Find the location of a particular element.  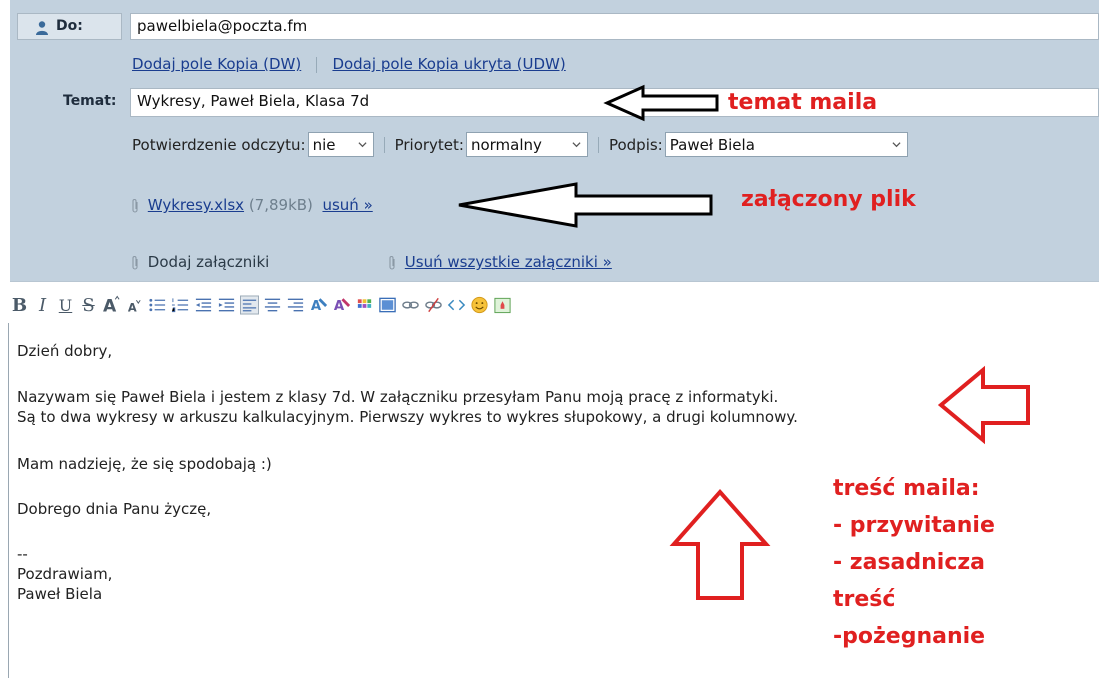

signature-label: Podpis: is located at coordinates (635, 144).